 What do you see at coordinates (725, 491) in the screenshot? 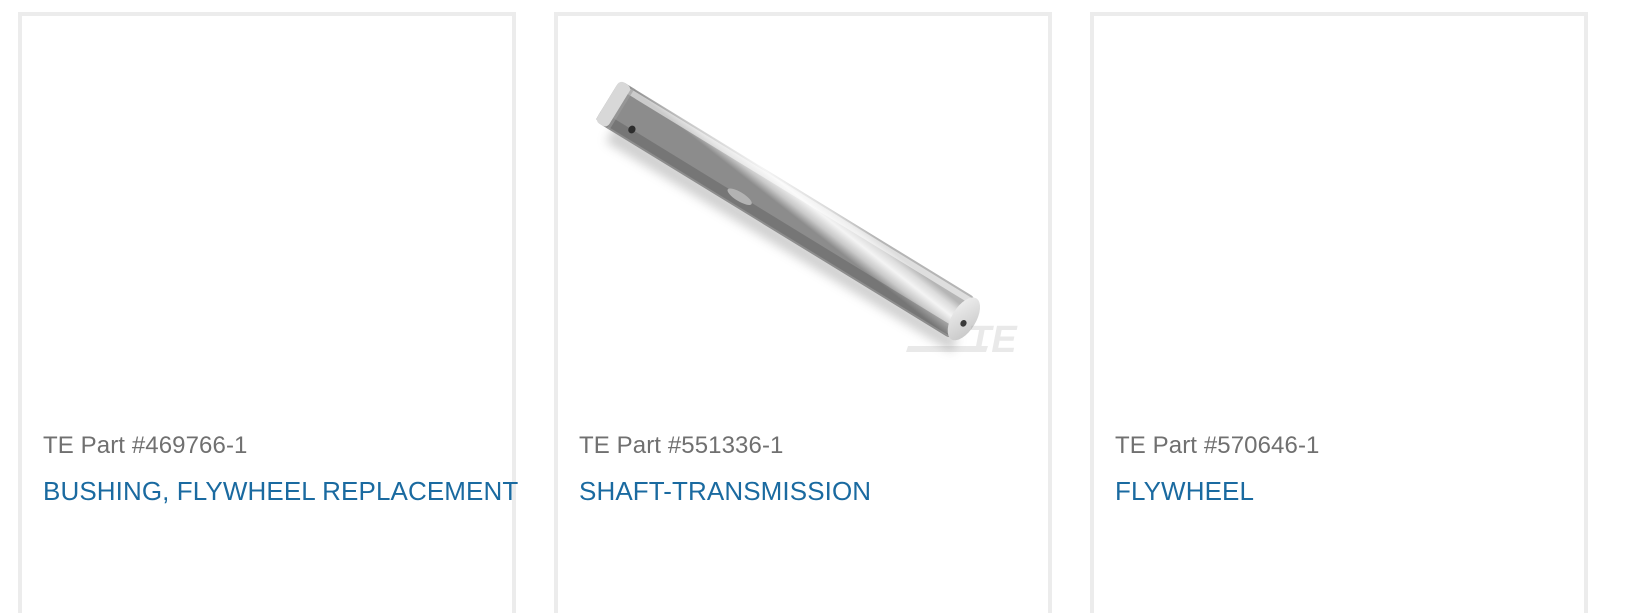
I see `product-title-link: SHAFT-TRANSMISSION` at bounding box center [725, 491].